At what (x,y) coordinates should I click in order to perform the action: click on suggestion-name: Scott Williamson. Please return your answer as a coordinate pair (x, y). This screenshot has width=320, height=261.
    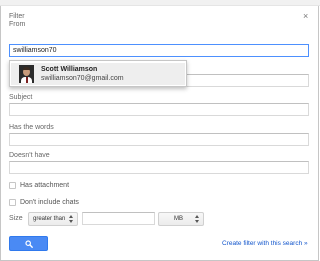
    Looking at the image, I should click on (69, 69).